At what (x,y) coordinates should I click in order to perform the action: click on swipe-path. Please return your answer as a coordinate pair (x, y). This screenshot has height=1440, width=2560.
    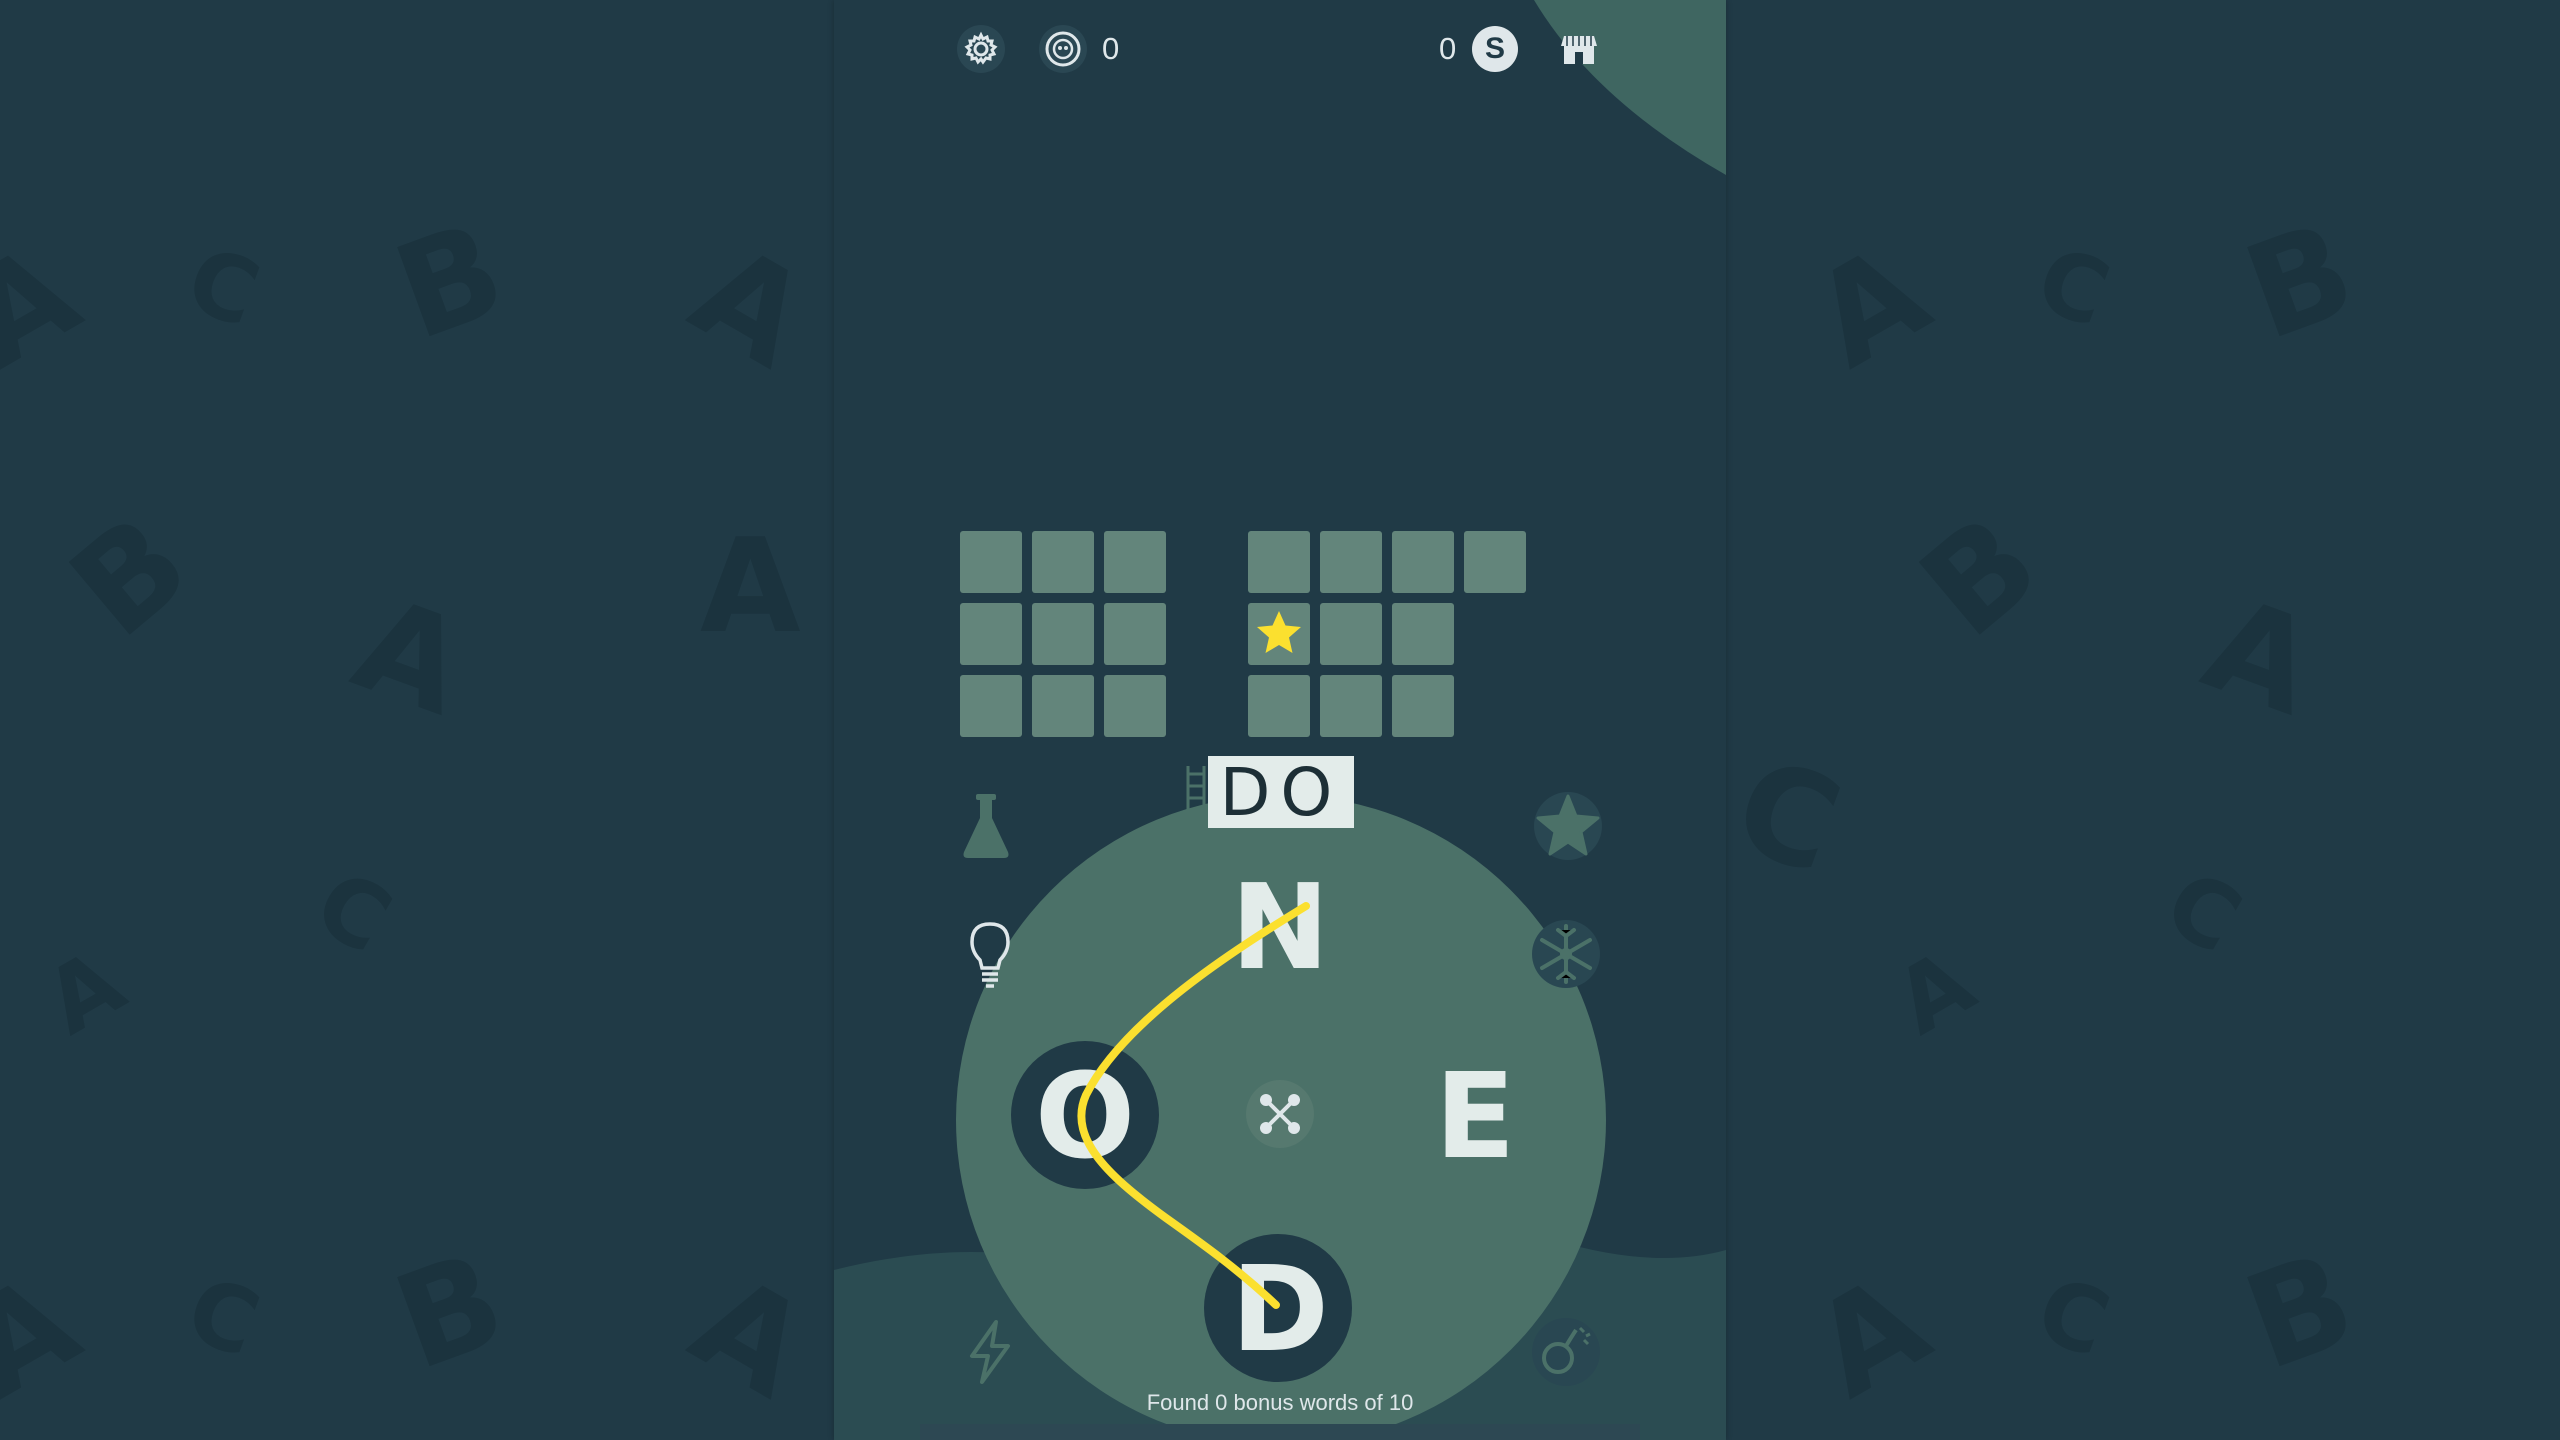
    Looking at the image, I should click on (1193, 1105).